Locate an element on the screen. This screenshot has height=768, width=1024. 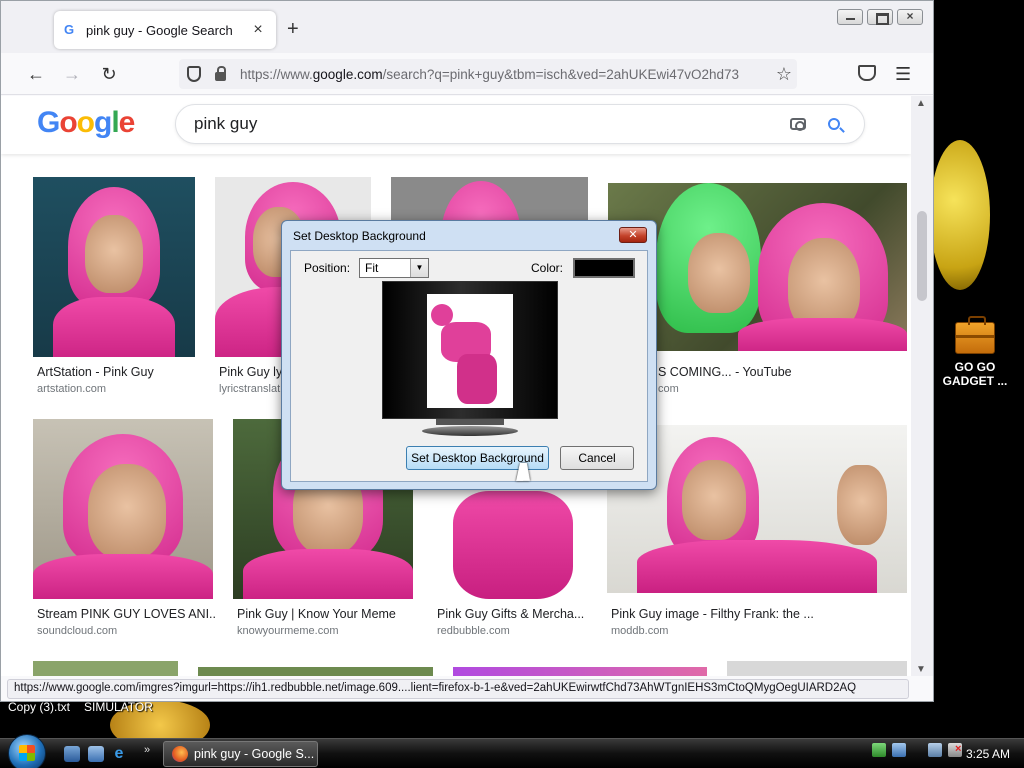
reload-button: ↻ is located at coordinates (109, 74).